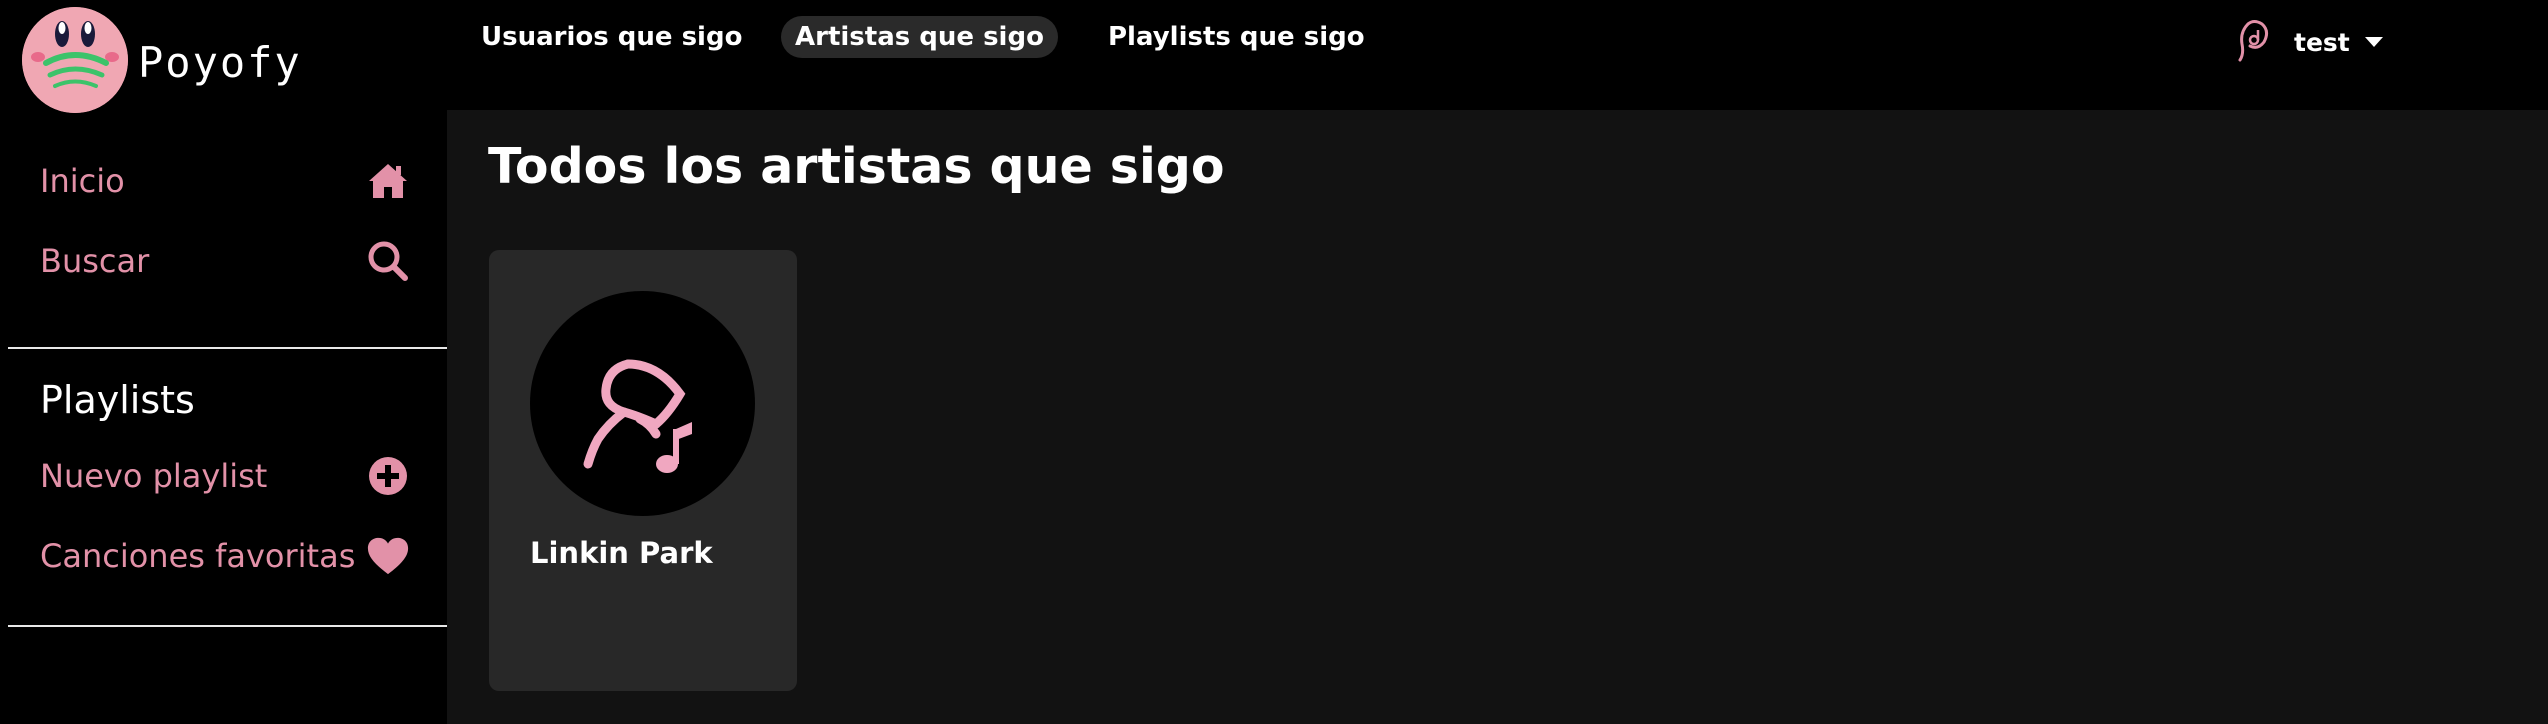  I want to click on user-menu: test, so click(2310, 42).